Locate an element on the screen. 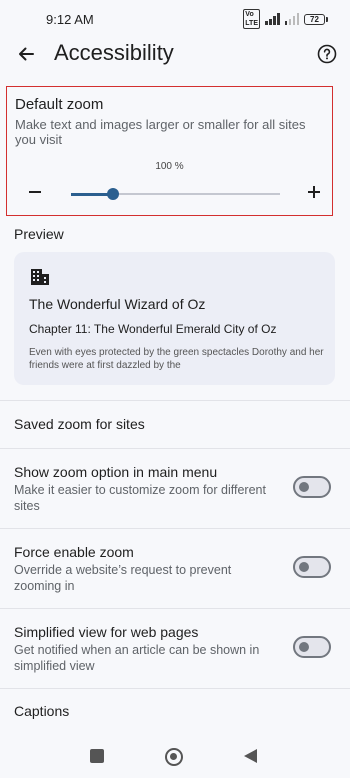 The image size is (350, 778). help-circle-icon is located at coordinates (327, 54).